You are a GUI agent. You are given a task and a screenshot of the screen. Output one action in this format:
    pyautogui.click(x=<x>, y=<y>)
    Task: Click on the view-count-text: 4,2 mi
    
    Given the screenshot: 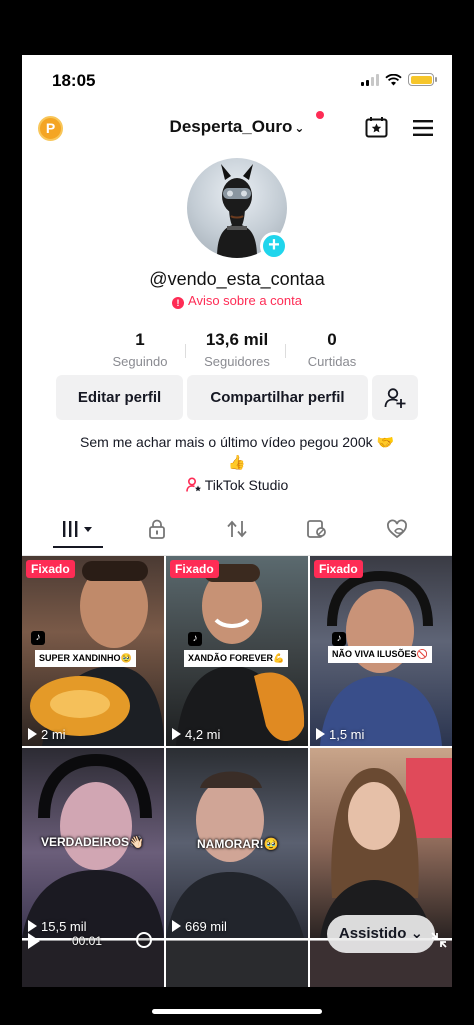 What is the action you would take?
    pyautogui.click(x=203, y=734)
    